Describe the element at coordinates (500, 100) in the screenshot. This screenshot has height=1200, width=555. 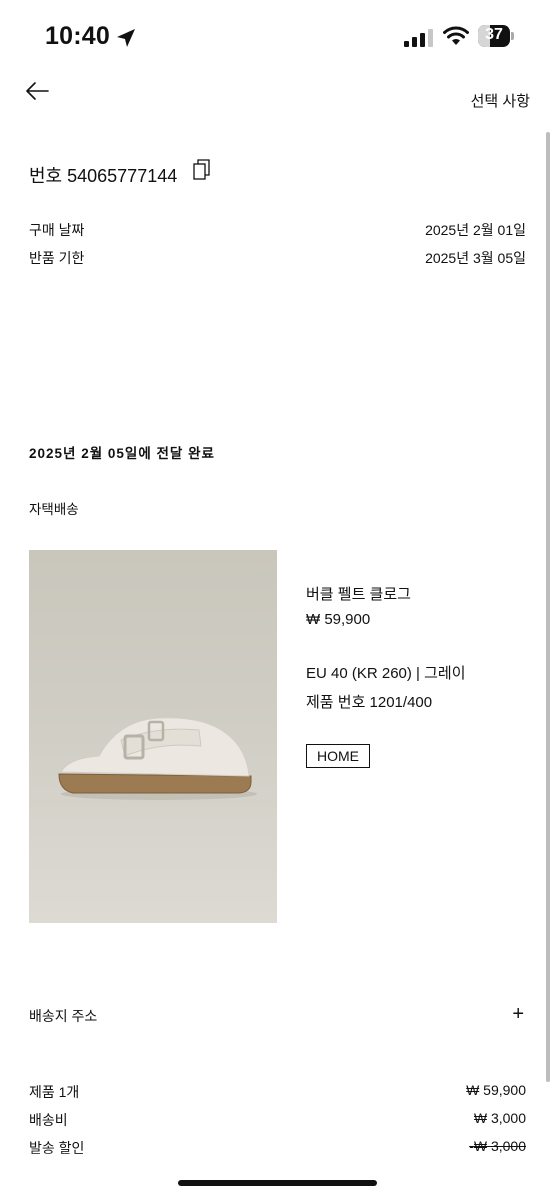
I see `options-button: 선택 사항` at that location.